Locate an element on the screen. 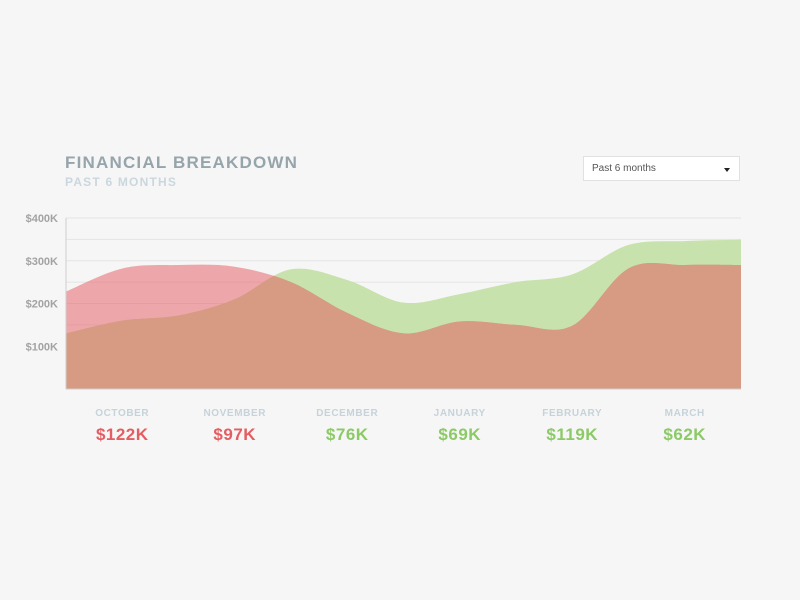 This screenshot has height=600, width=800. month-column: JANUARY $69K is located at coordinates (460, 426).